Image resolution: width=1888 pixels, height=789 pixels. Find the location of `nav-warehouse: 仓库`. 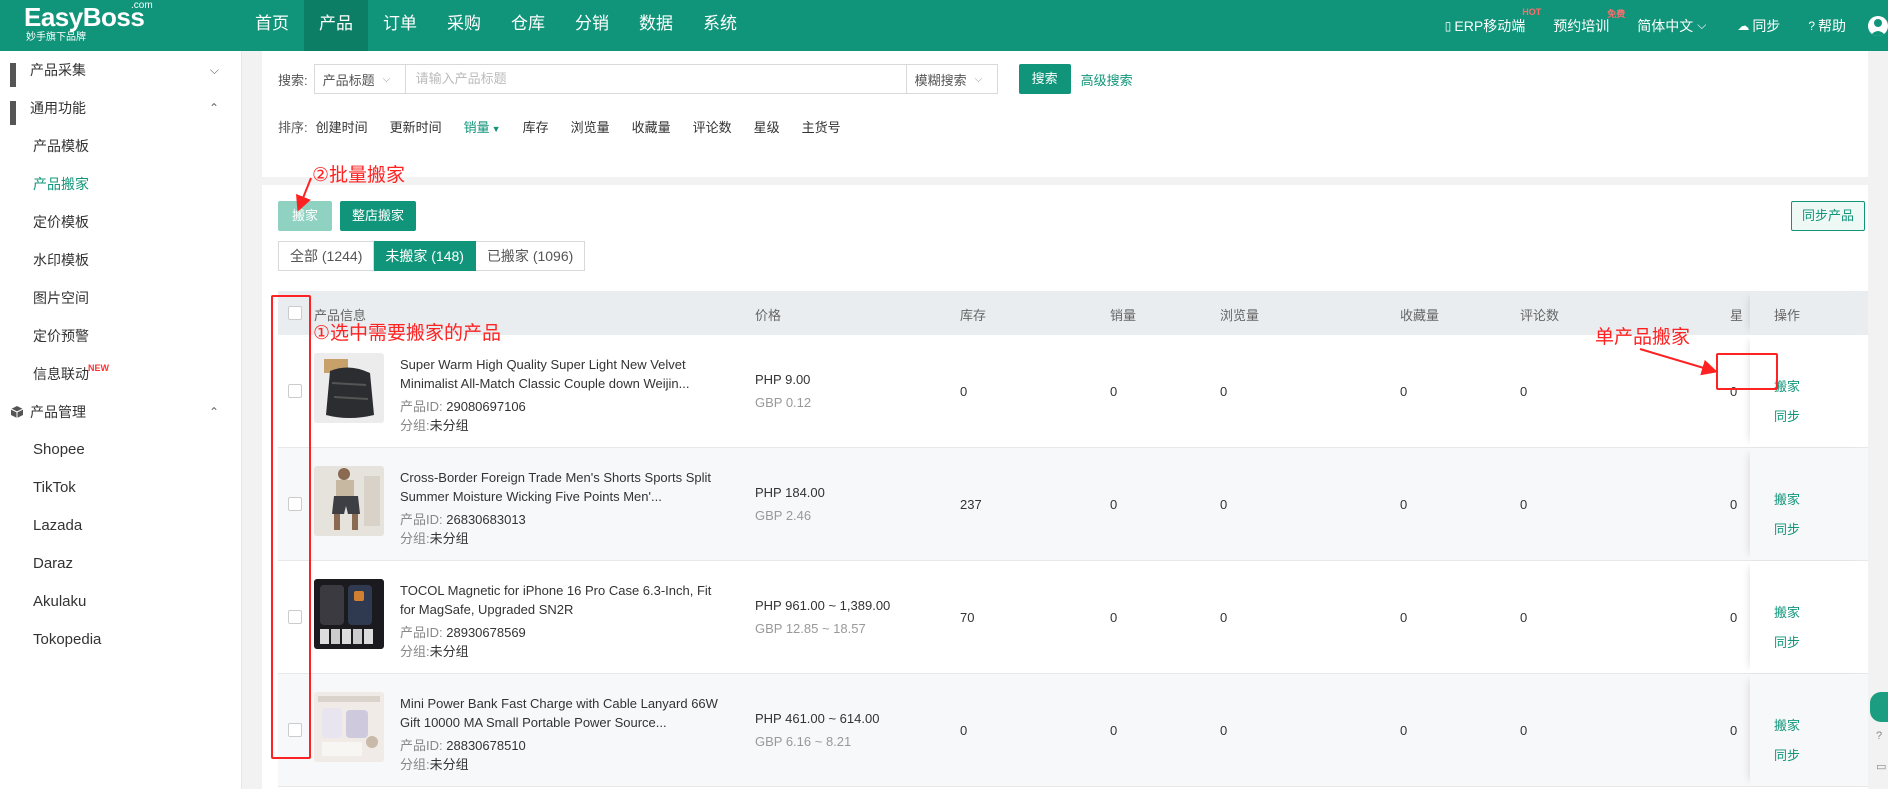

nav-warehouse: 仓库 is located at coordinates (528, 25).